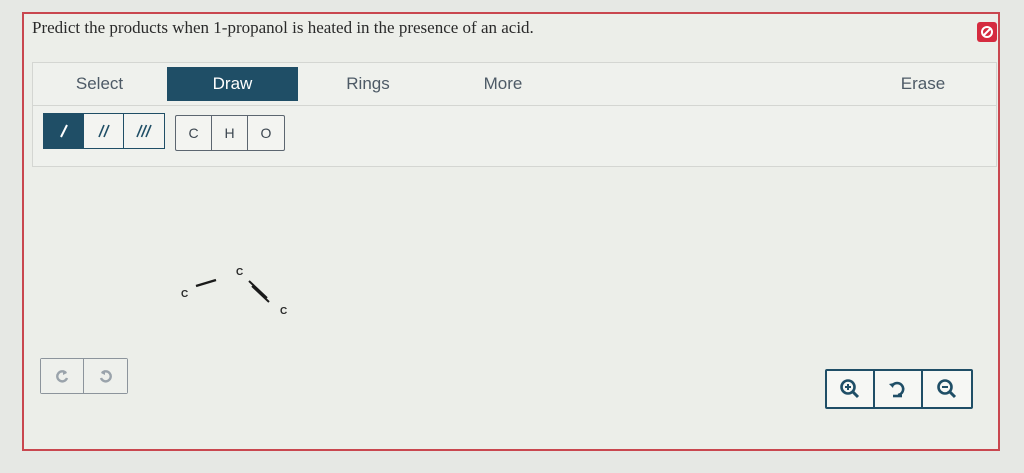  Describe the element at coordinates (503, 84) in the screenshot. I see `tab-more: More` at that location.